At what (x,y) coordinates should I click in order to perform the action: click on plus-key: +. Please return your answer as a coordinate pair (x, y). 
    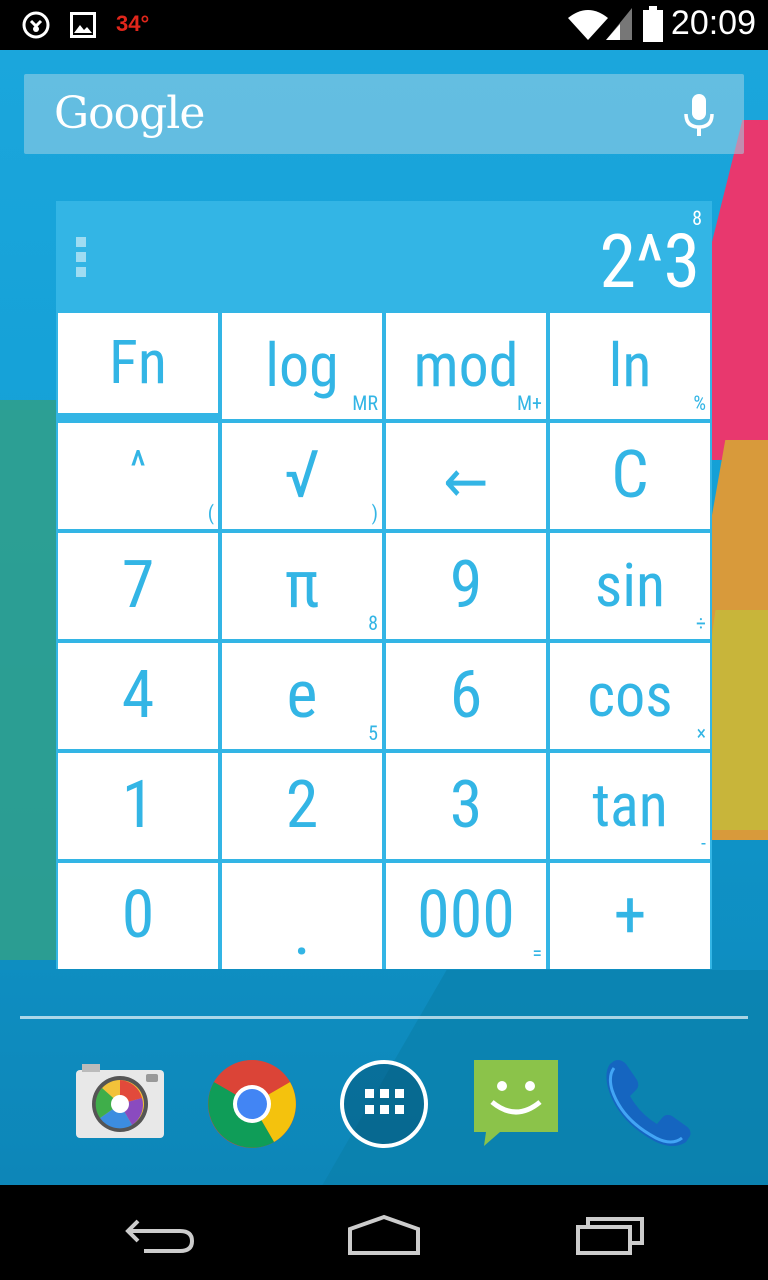
    Looking at the image, I should click on (630, 916).